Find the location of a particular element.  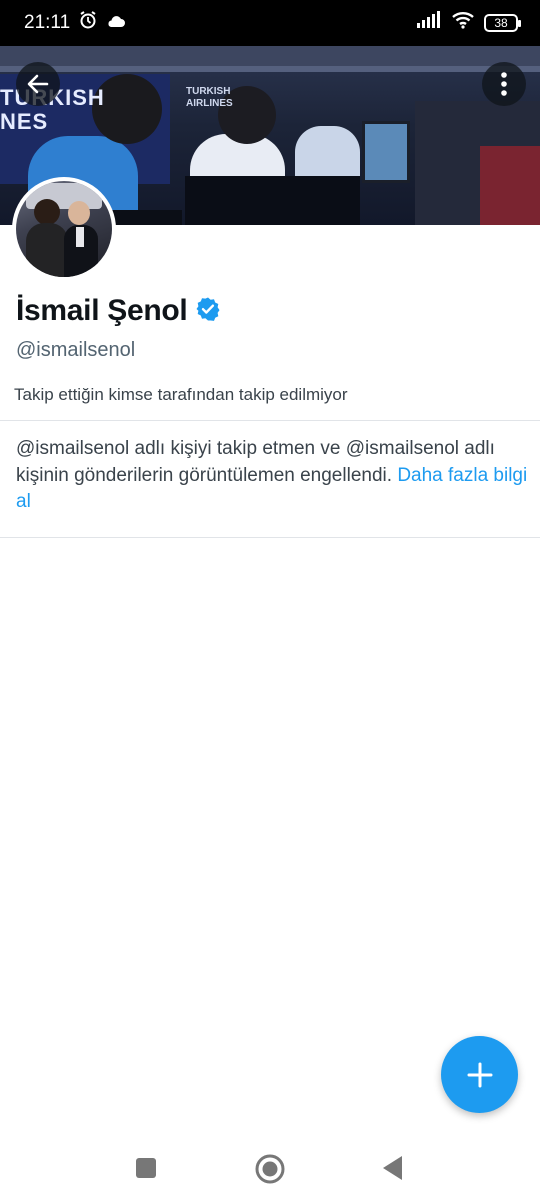

back-nav-button is located at coordinates (393, 1168).